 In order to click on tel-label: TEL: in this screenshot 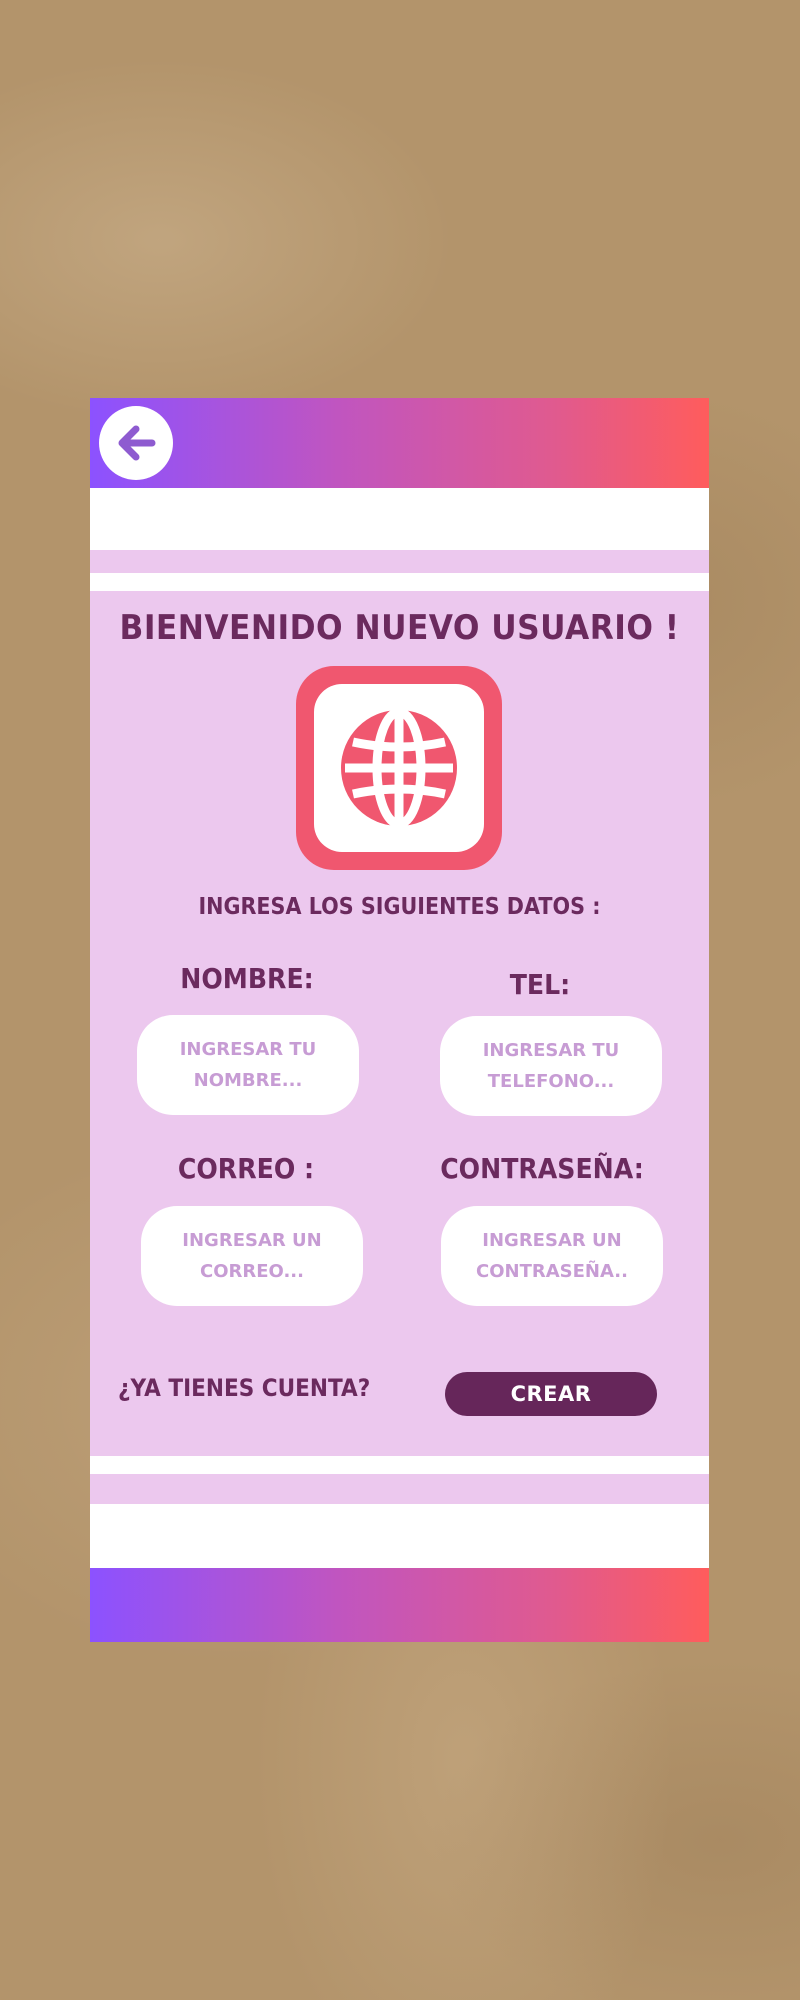, I will do `click(540, 984)`.